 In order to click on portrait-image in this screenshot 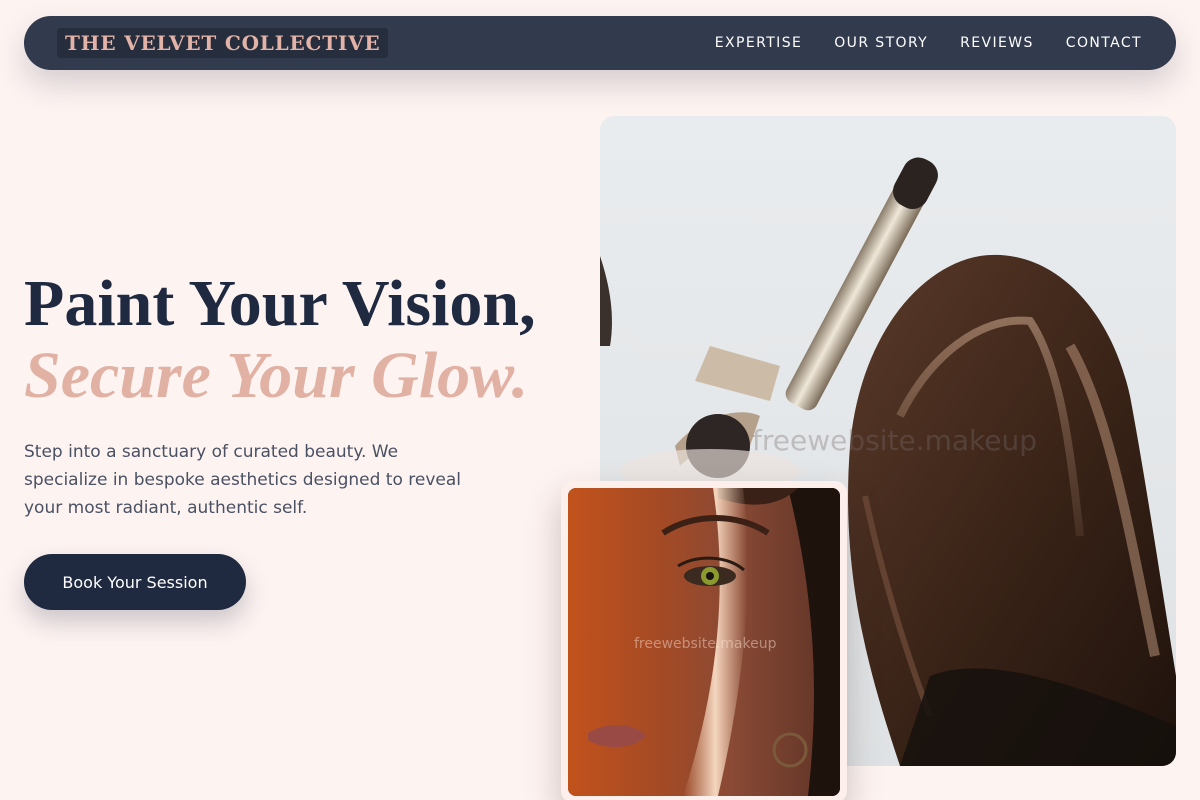, I will do `click(704, 642)`.